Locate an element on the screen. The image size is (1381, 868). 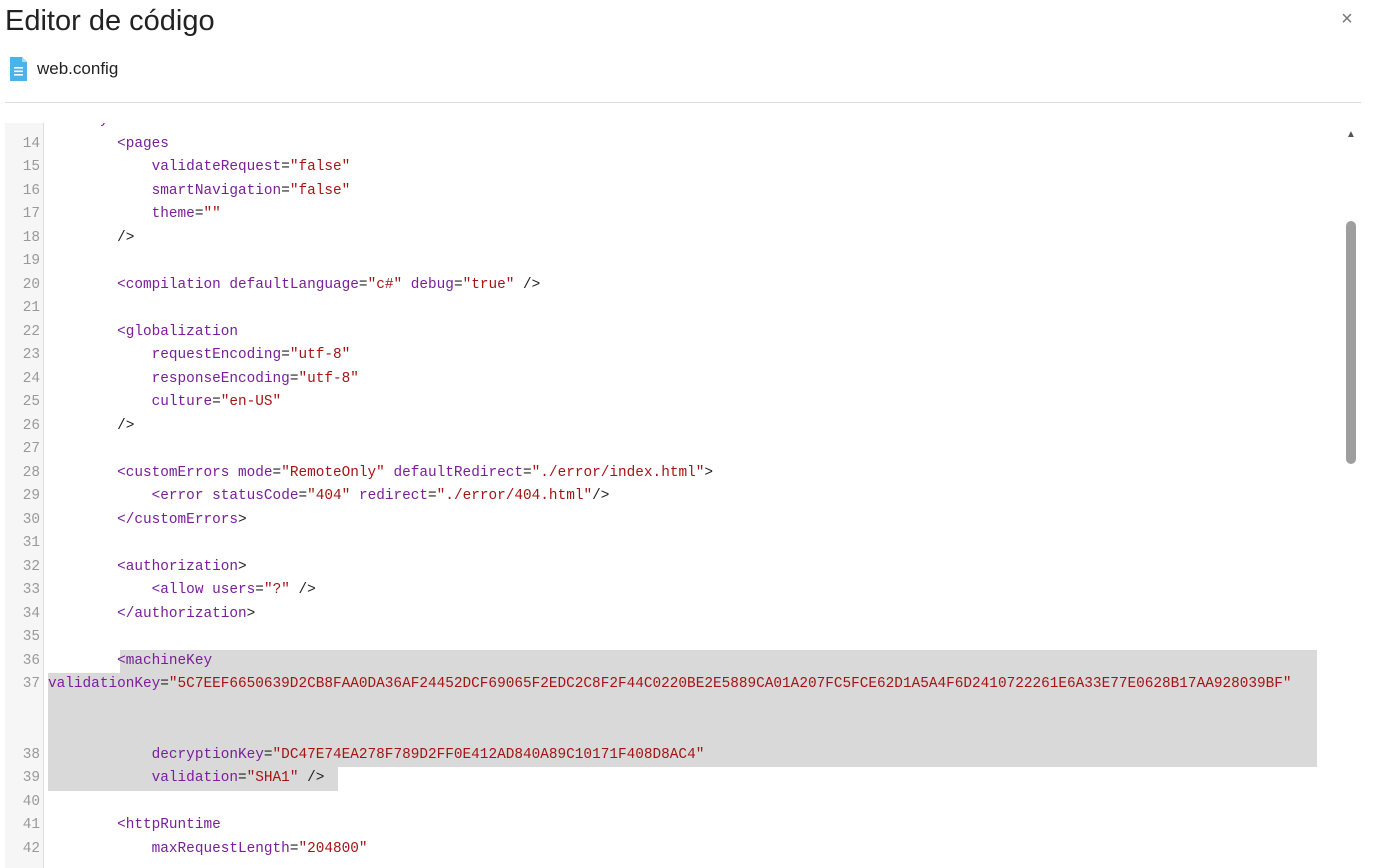
line-number: 32 is located at coordinates (31, 566).